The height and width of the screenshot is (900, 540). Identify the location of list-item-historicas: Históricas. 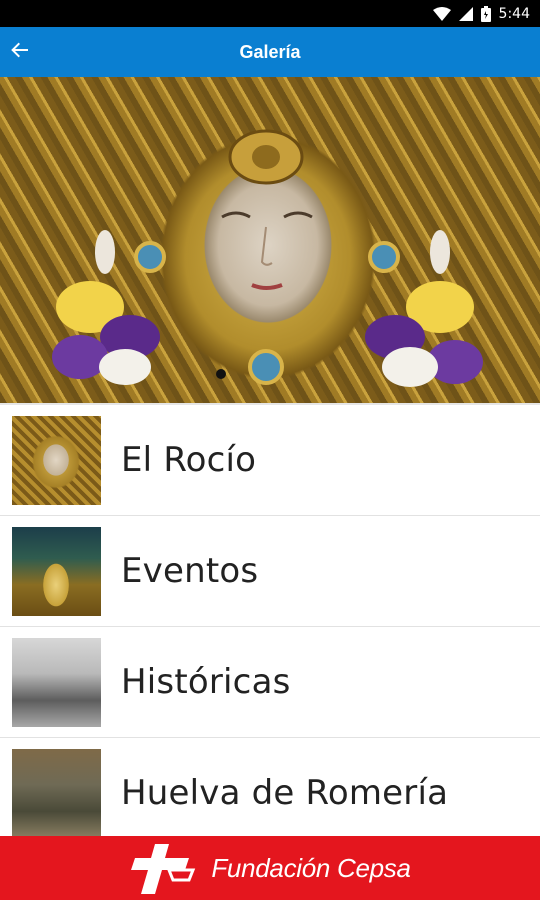
(270, 682).